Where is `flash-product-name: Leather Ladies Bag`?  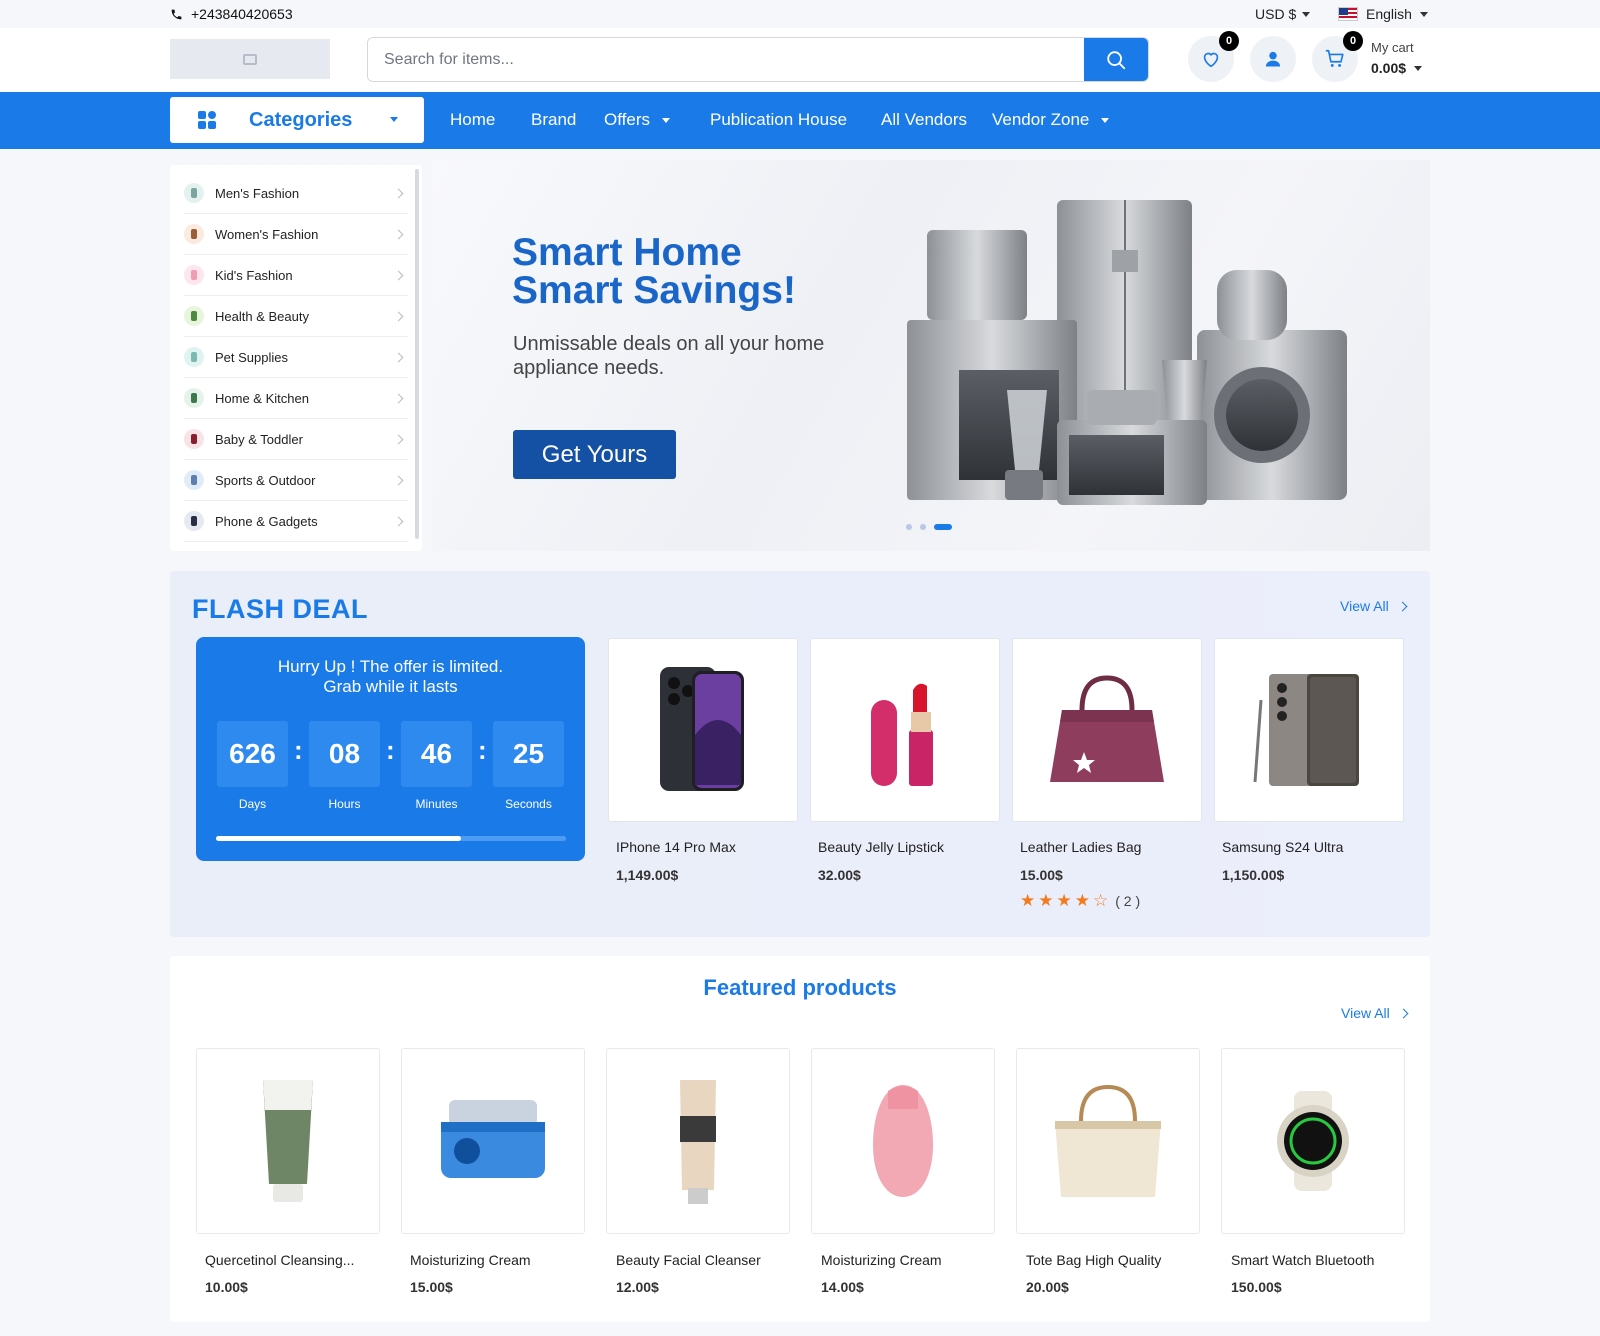 flash-product-name: Leather Ladies Bag is located at coordinates (1080, 847).